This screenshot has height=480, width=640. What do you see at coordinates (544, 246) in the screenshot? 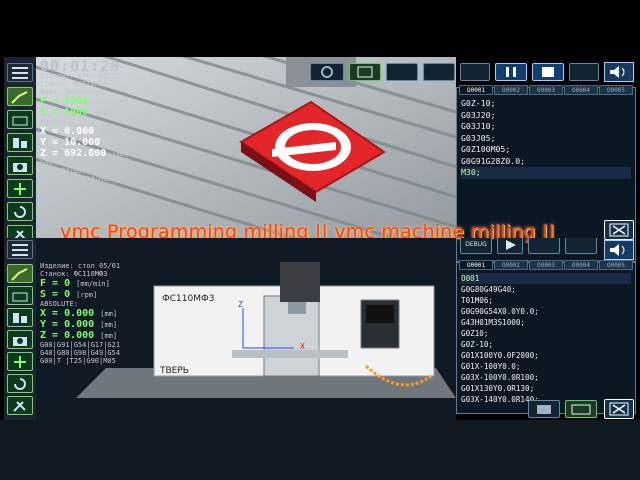
I see `step-button` at bounding box center [544, 246].